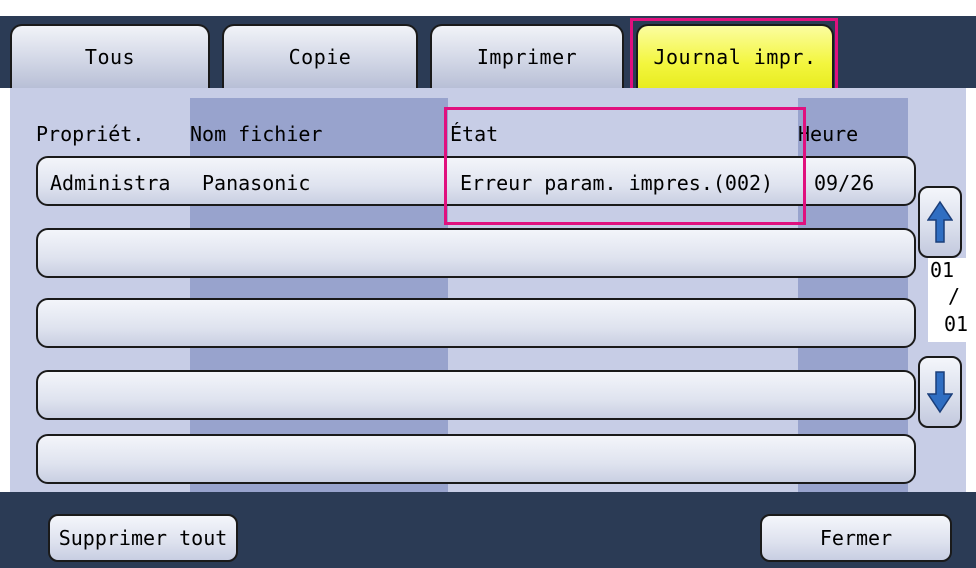  I want to click on tab-copy: Copie, so click(320, 56).